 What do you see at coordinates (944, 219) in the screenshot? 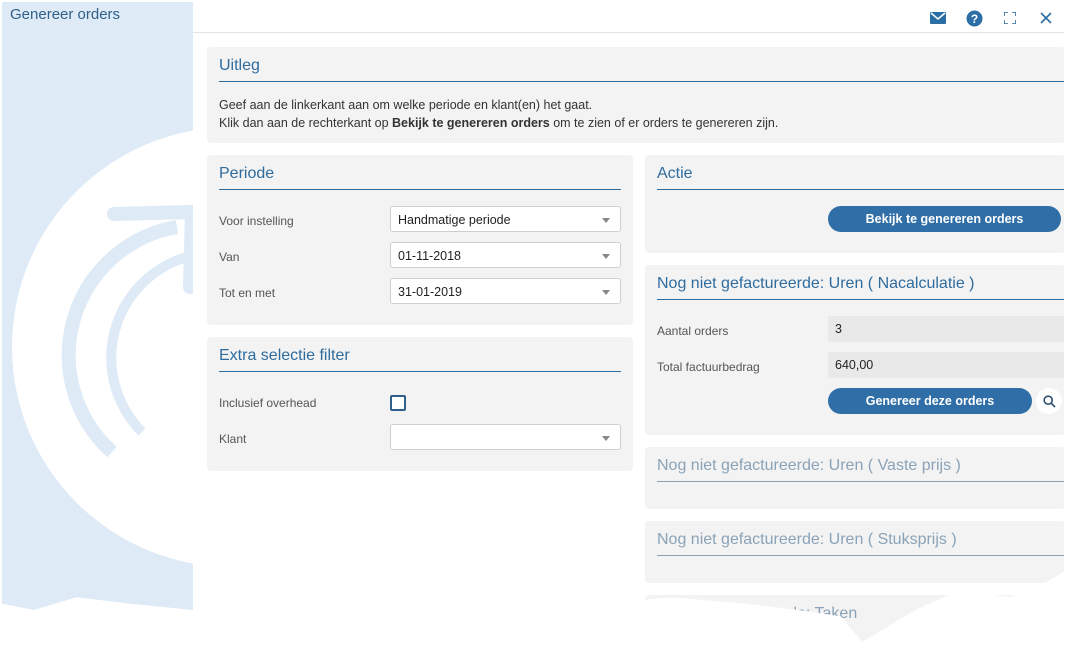
I see `bekijk-orders-button: Bekijk te genereren orders` at bounding box center [944, 219].